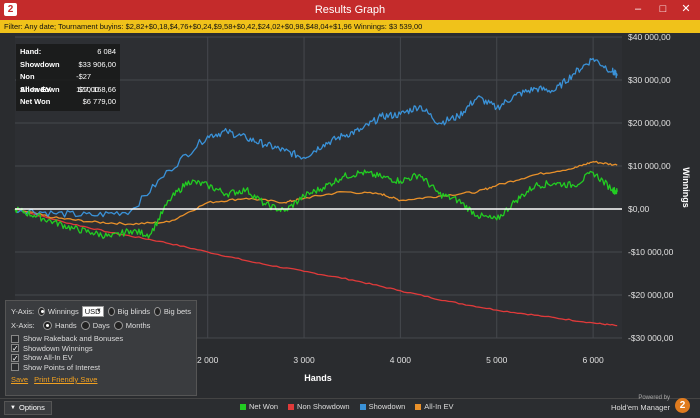  What do you see at coordinates (264, 406) in the screenshot?
I see `legend-label: Net Won` at bounding box center [264, 406].